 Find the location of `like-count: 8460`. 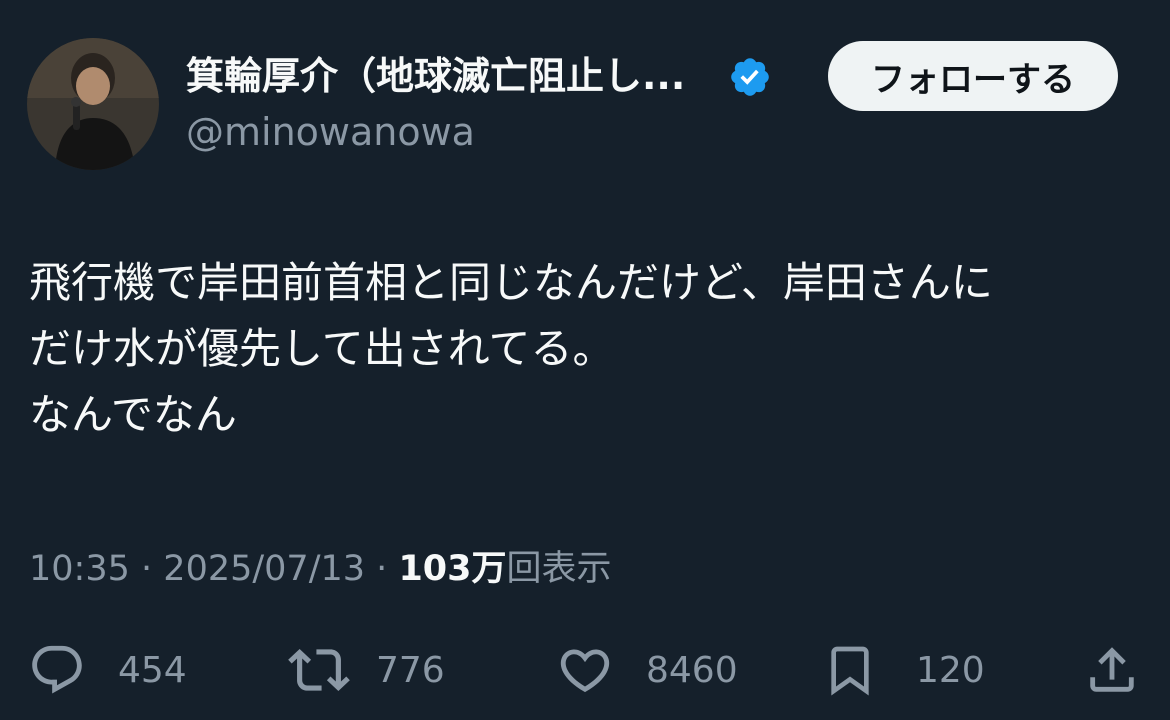

like-count: 8460 is located at coordinates (692, 670).